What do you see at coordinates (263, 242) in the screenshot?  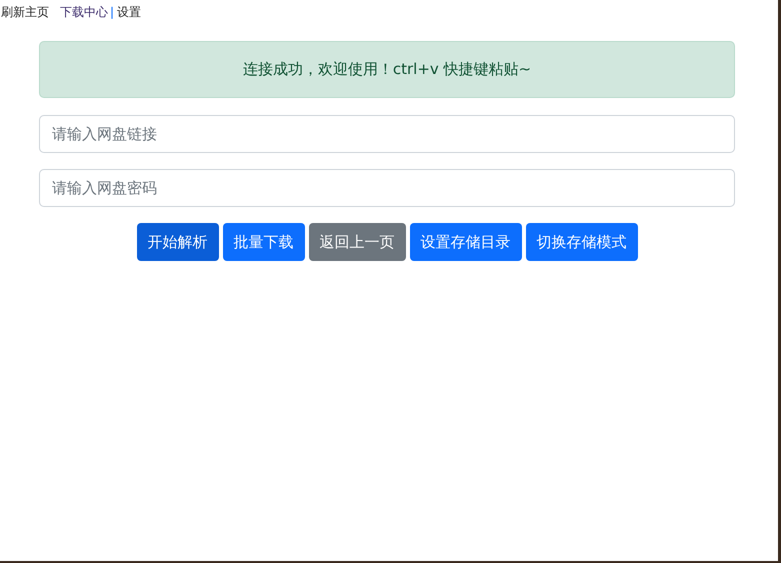 I see `action-button: 批量下载` at bounding box center [263, 242].